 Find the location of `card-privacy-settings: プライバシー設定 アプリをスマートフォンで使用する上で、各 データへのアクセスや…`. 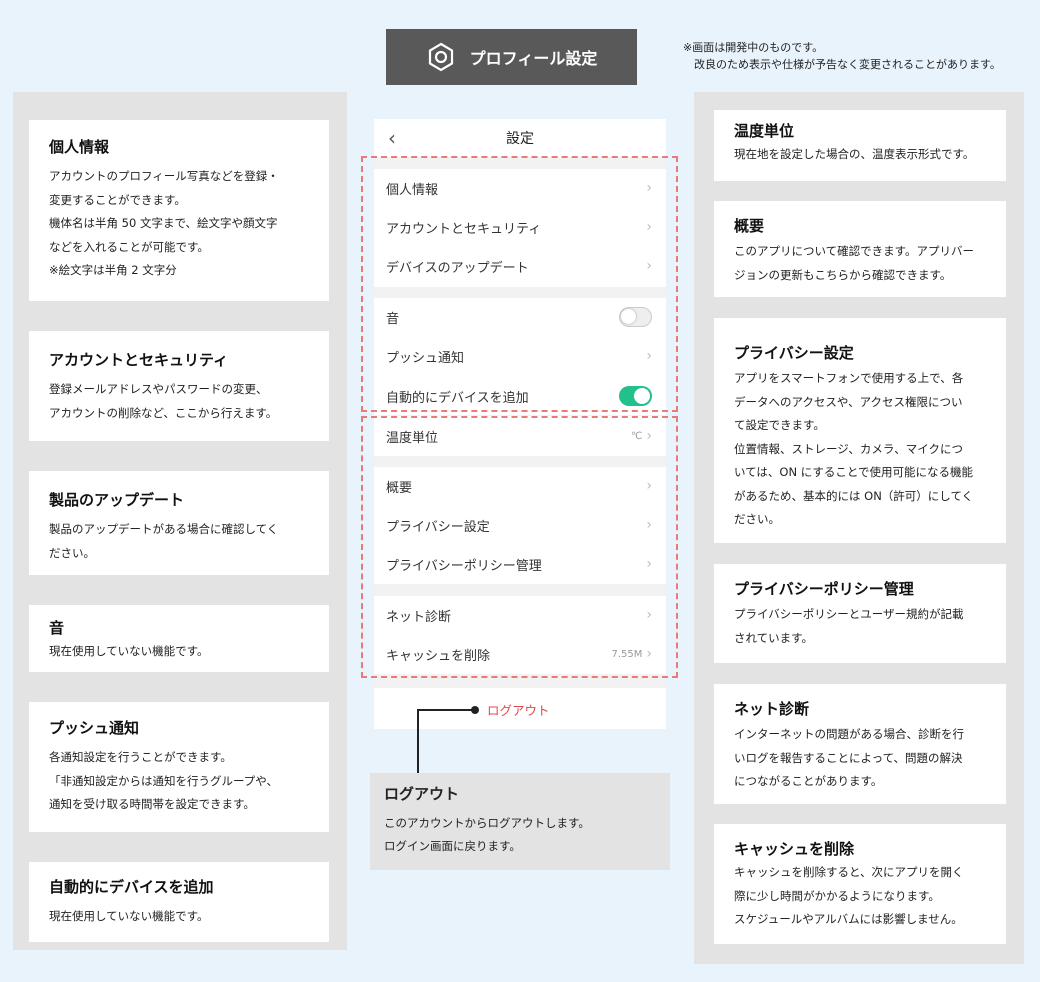

card-privacy-settings: プライバシー設定 アプリをスマートフォンで使用する上で、各 データへのアクセスや… is located at coordinates (860, 430).